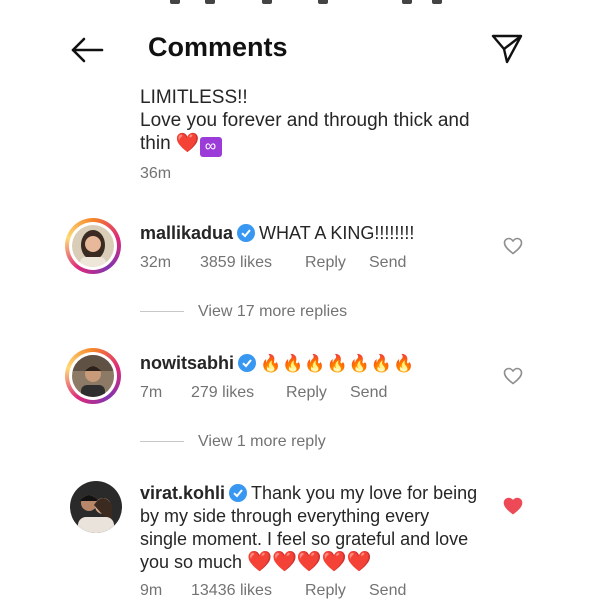 This screenshot has width=600, height=600. Describe the element at coordinates (87, 50) in the screenshot. I see `back-arrow-icon` at that location.